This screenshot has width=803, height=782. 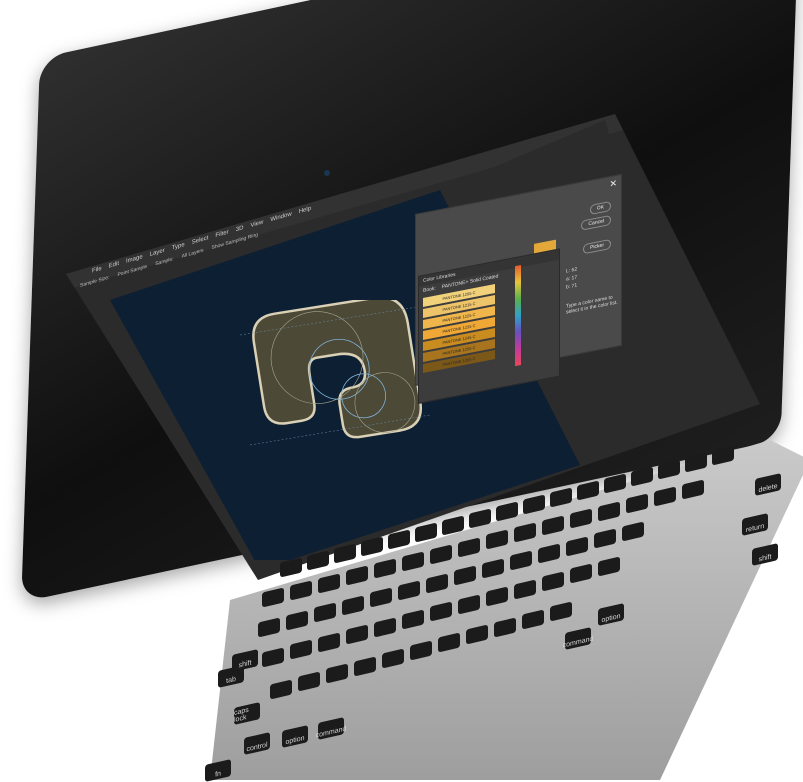 What do you see at coordinates (327, 173) in the screenshot?
I see `webcam-icon` at bounding box center [327, 173].